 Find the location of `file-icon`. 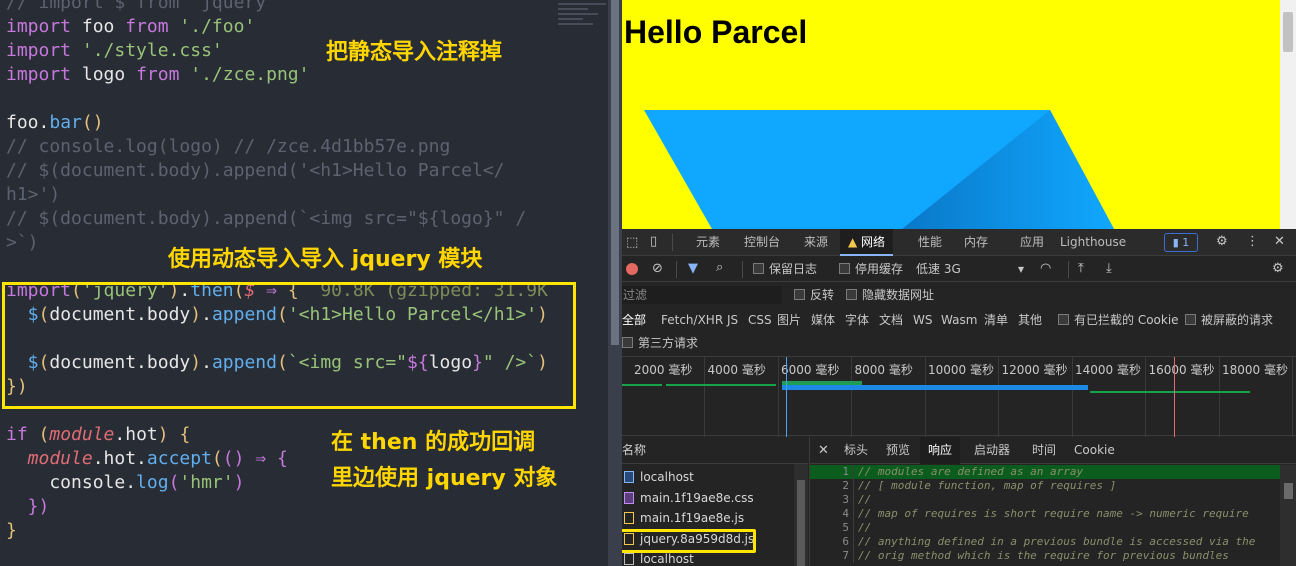

file-icon is located at coordinates (629, 559).